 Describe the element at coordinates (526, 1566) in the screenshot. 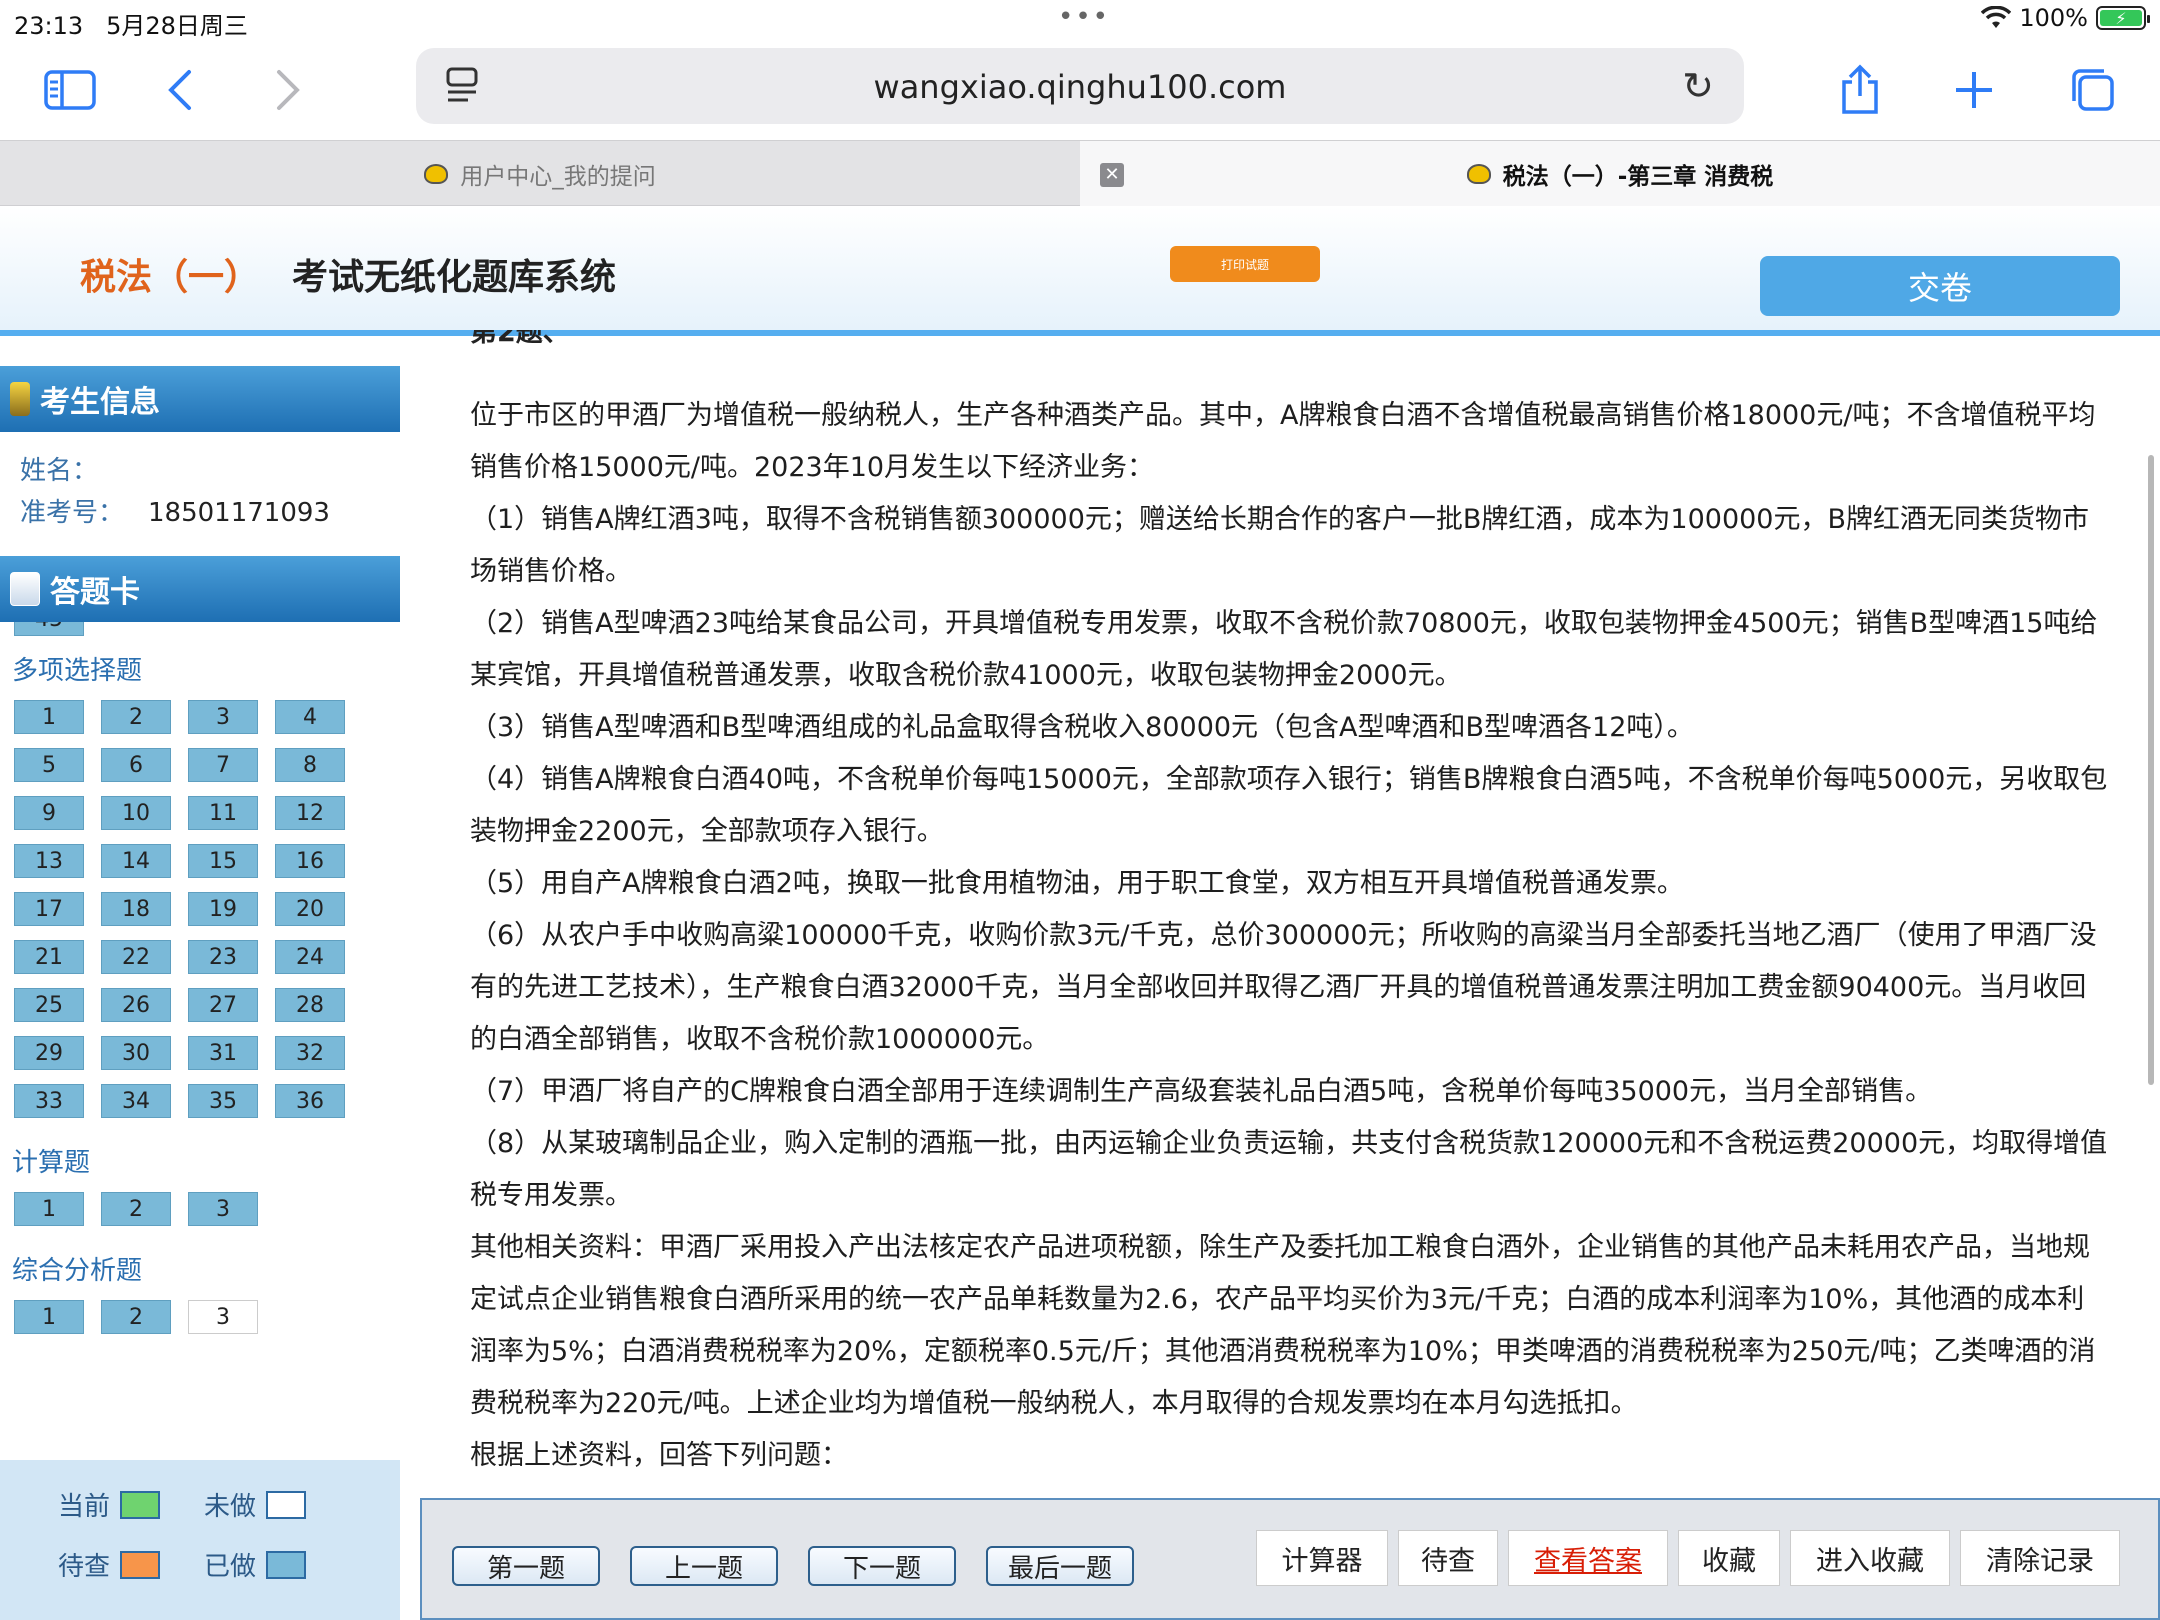

I see `first-question-button: 第一题` at that location.